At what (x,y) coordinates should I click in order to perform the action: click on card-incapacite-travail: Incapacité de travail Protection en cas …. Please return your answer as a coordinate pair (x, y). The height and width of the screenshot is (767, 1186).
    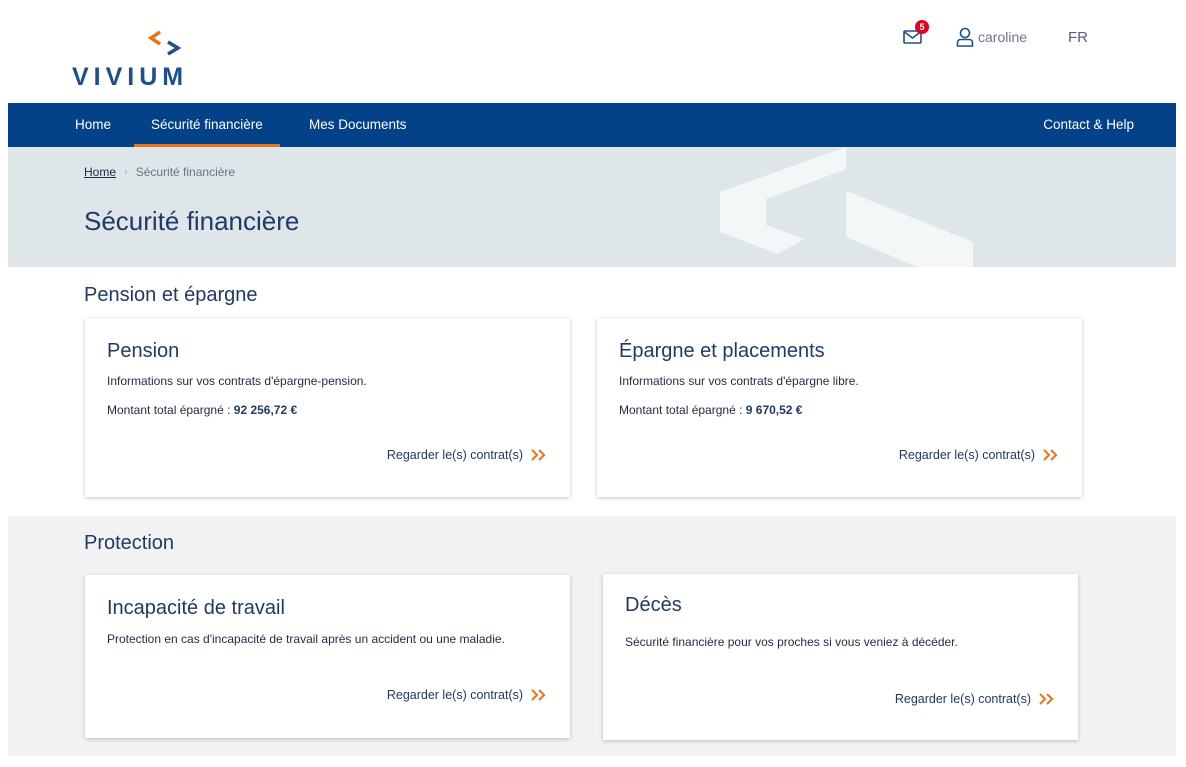
    Looking at the image, I should click on (327, 656).